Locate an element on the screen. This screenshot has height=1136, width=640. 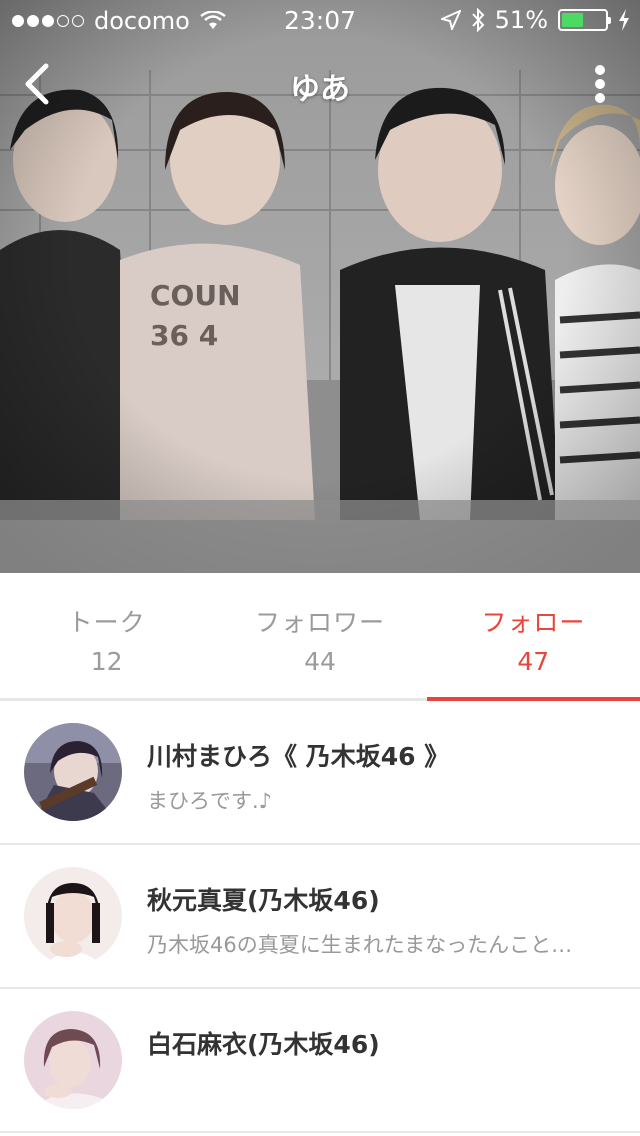
tab-following-count: 47 is located at coordinates (533, 661).